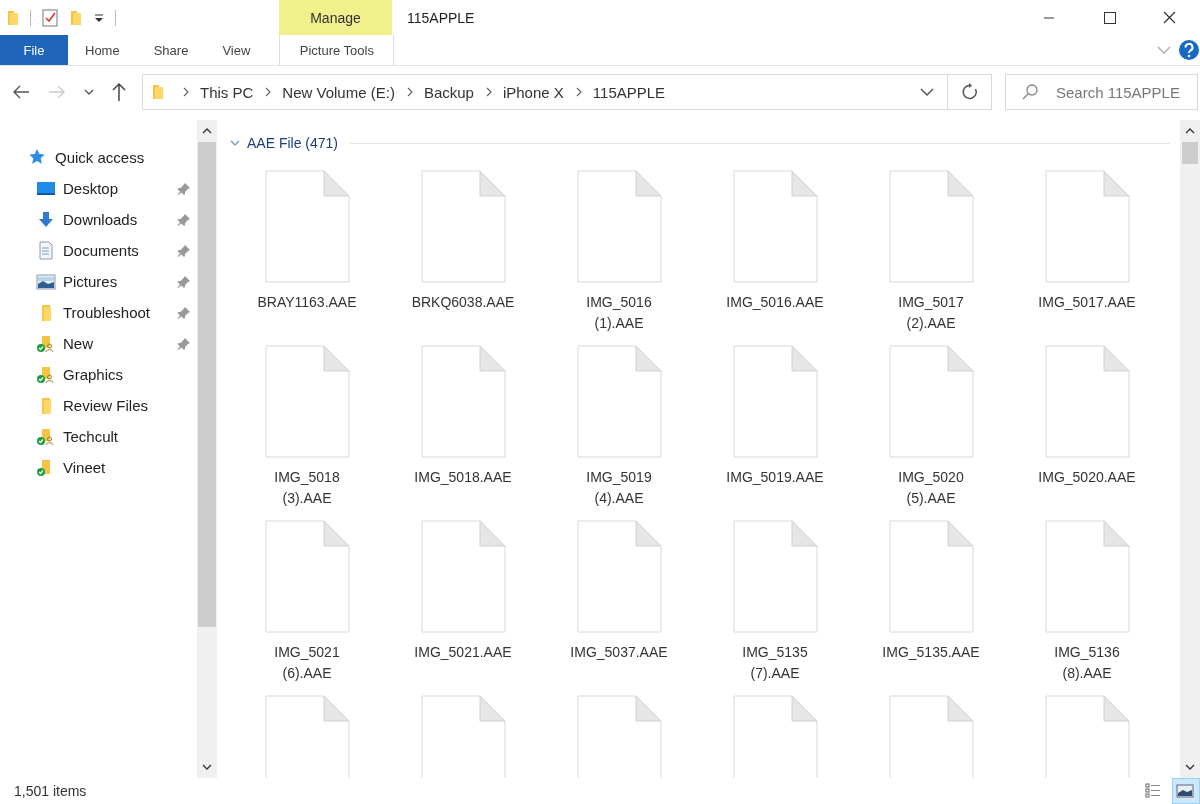 The width and height of the screenshot is (1200, 804). I want to click on manage-group-label: Manage, so click(335, 17).